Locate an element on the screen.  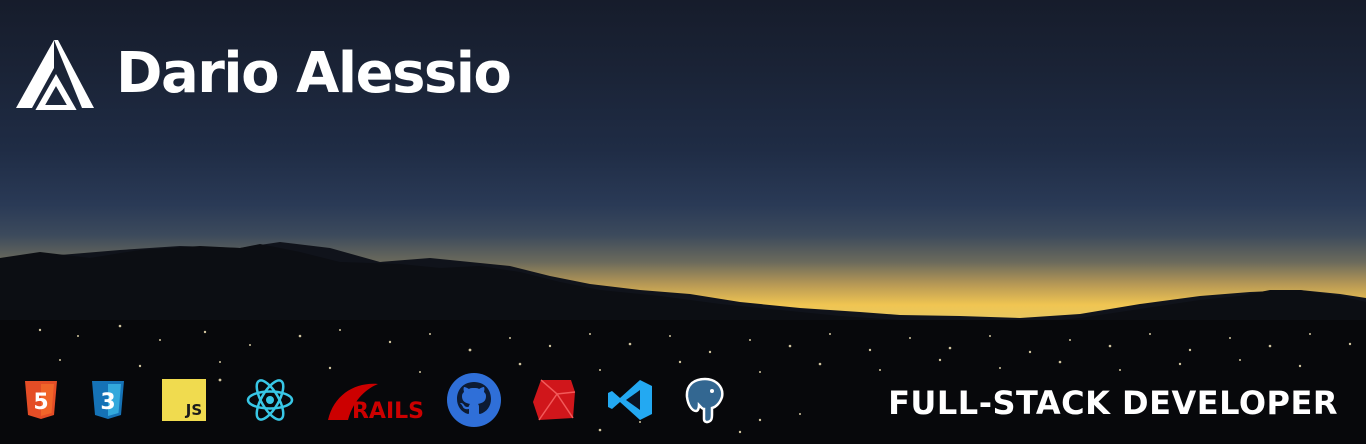
css3-icon: 3 is located at coordinates (108, 400).